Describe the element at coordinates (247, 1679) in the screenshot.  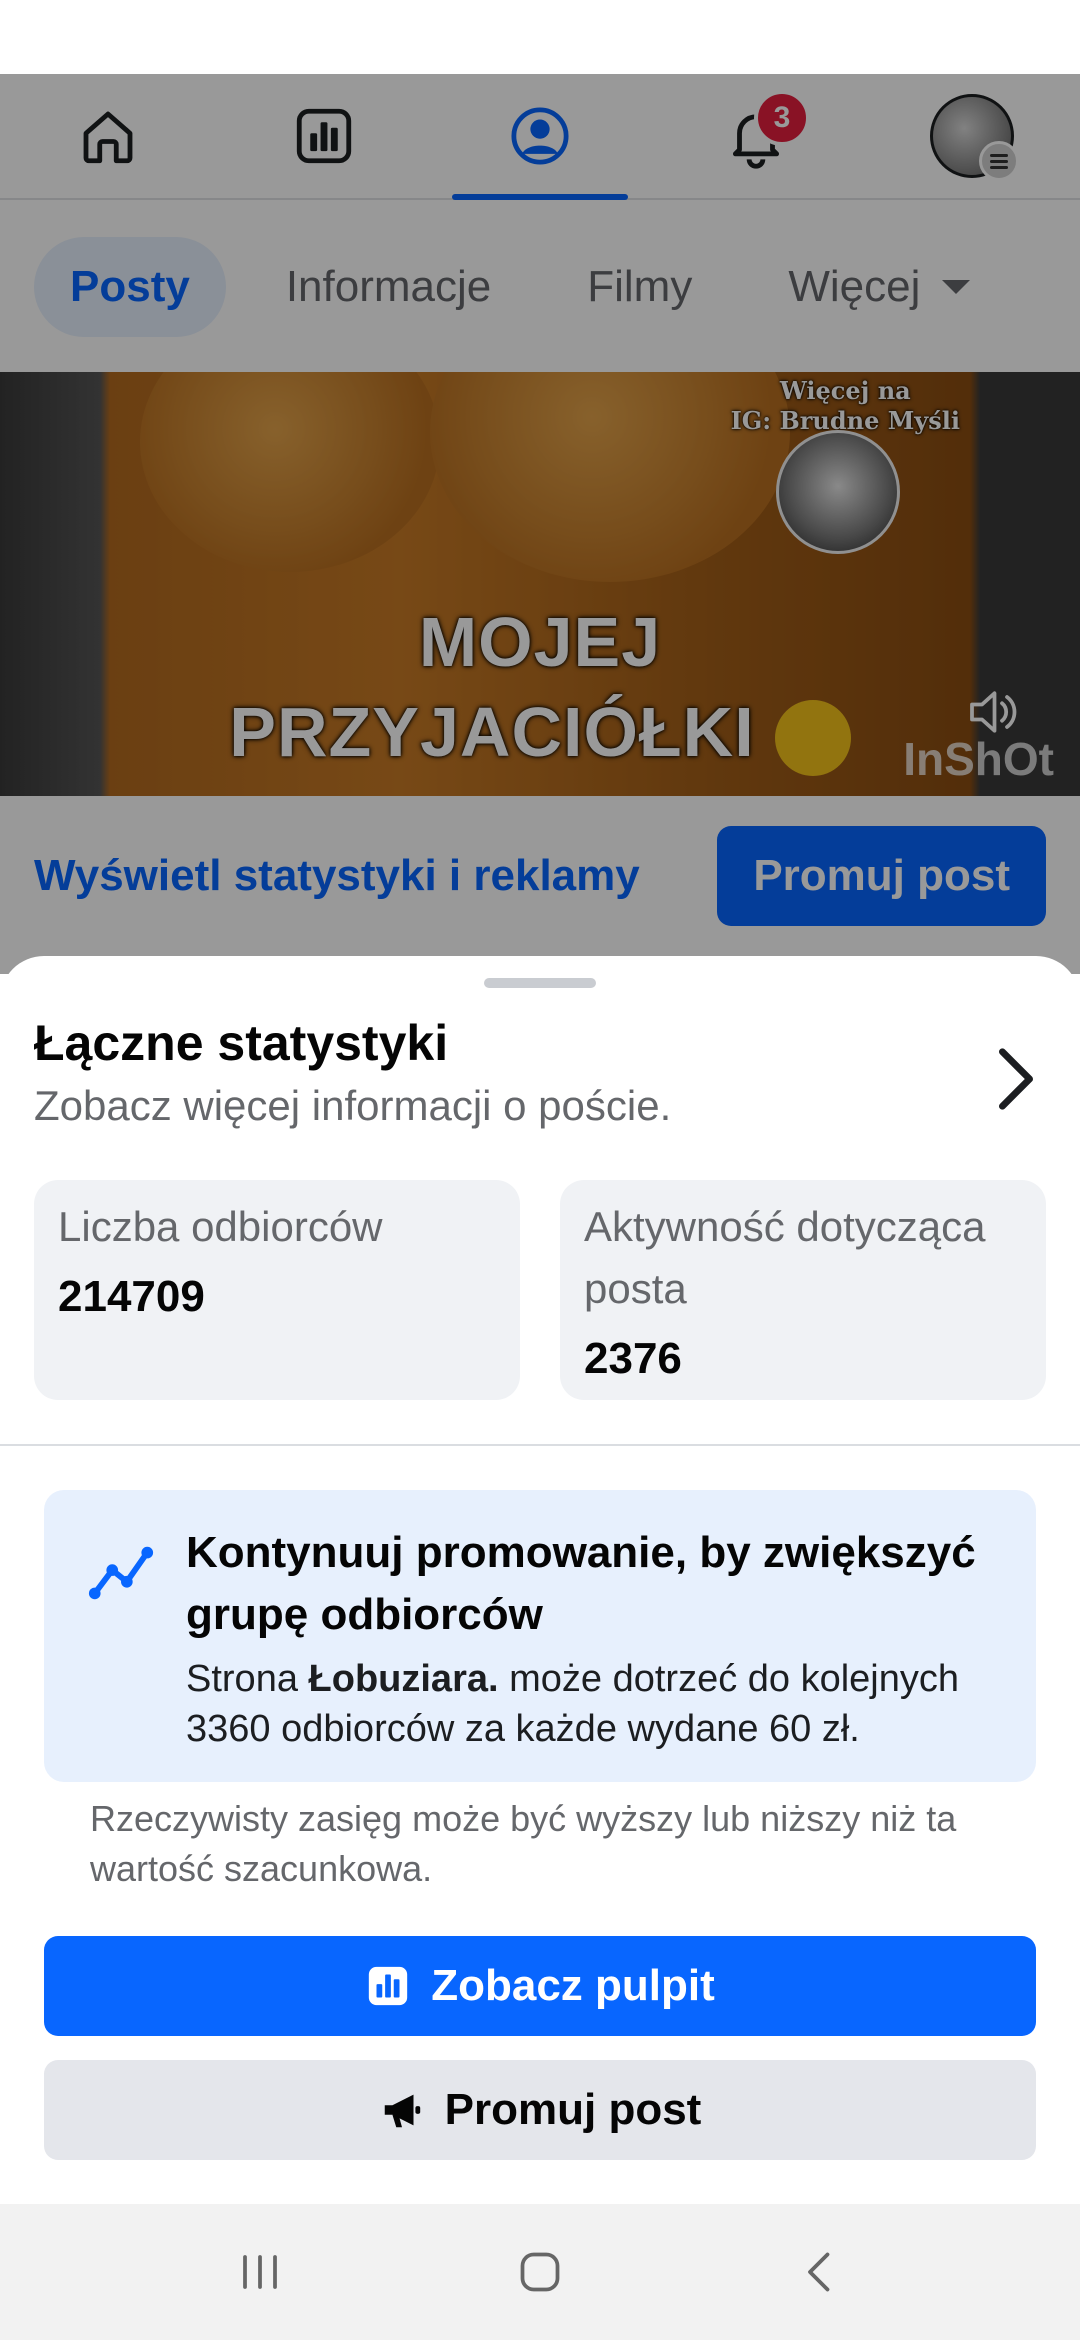
I see `promotion-body-prefix: Strona` at that location.